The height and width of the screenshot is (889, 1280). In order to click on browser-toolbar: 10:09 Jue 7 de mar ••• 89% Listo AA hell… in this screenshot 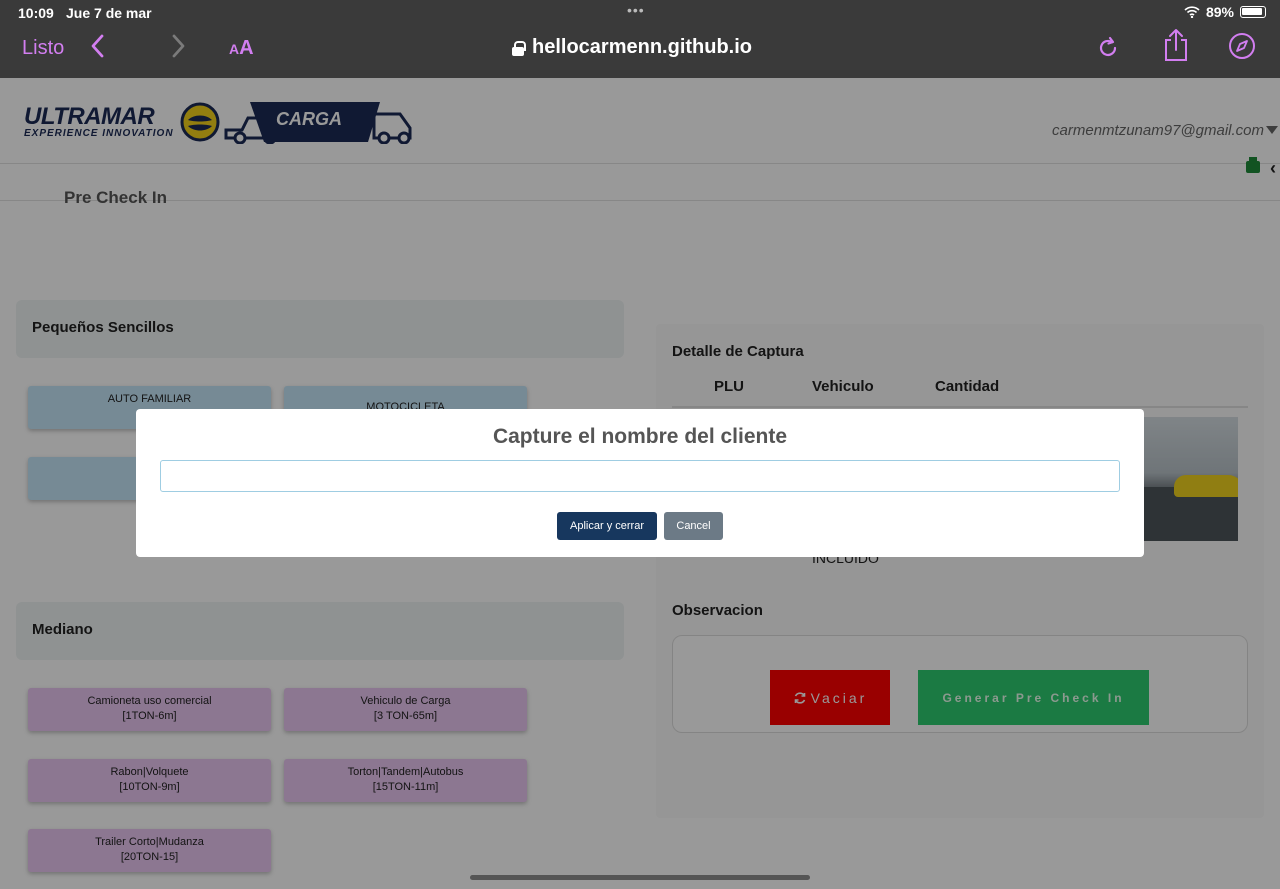, I will do `click(640, 39)`.